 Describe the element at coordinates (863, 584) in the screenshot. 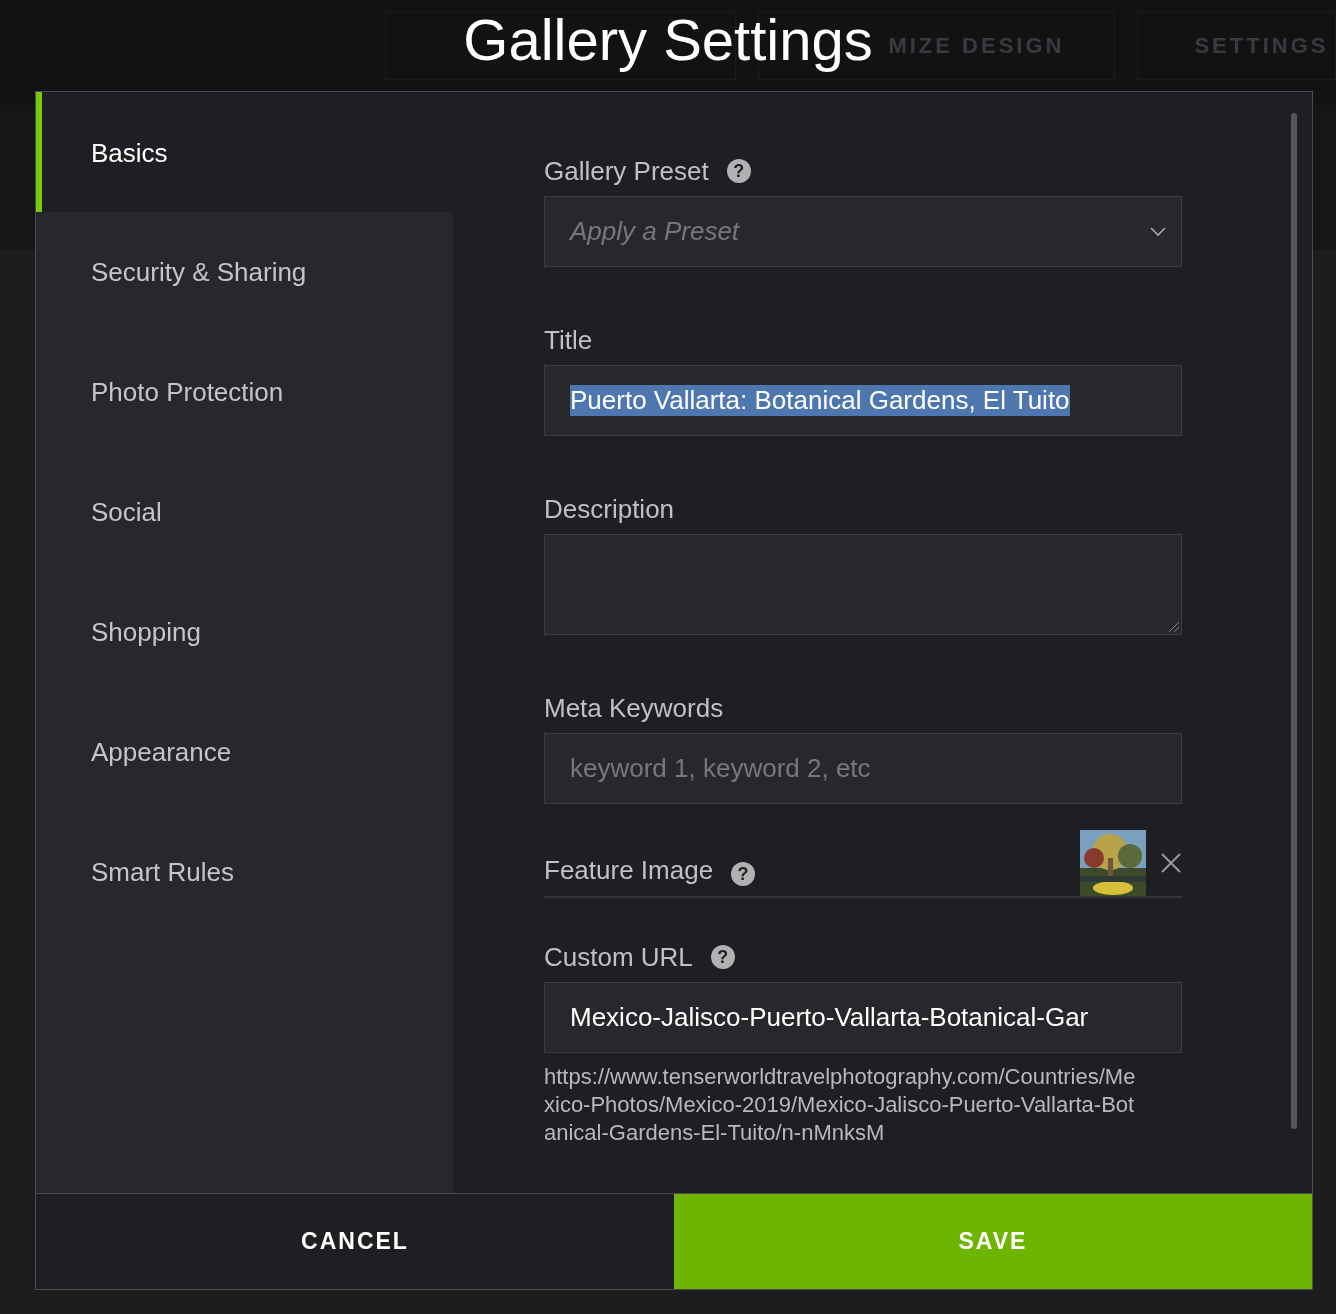

I see `description-field` at that location.